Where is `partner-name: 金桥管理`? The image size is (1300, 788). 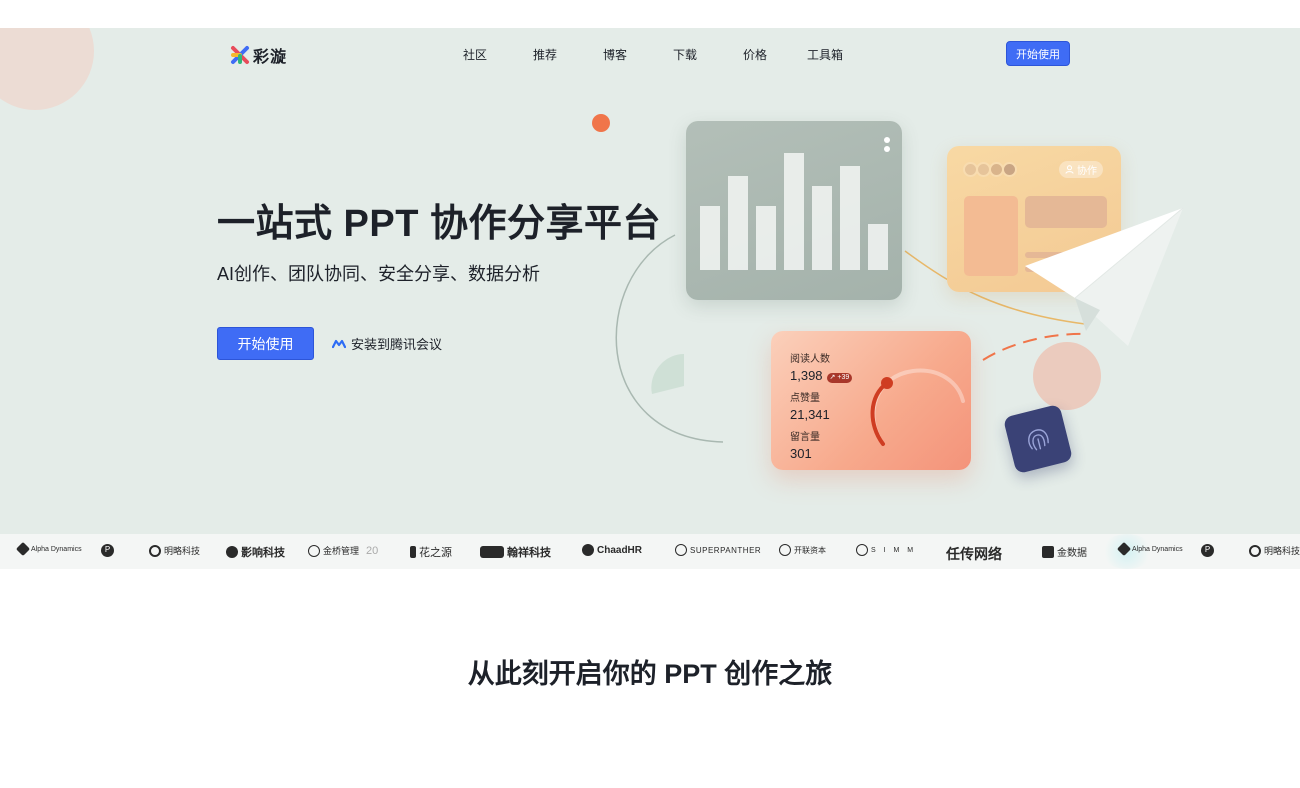
partner-name: 金桥管理 is located at coordinates (341, 551).